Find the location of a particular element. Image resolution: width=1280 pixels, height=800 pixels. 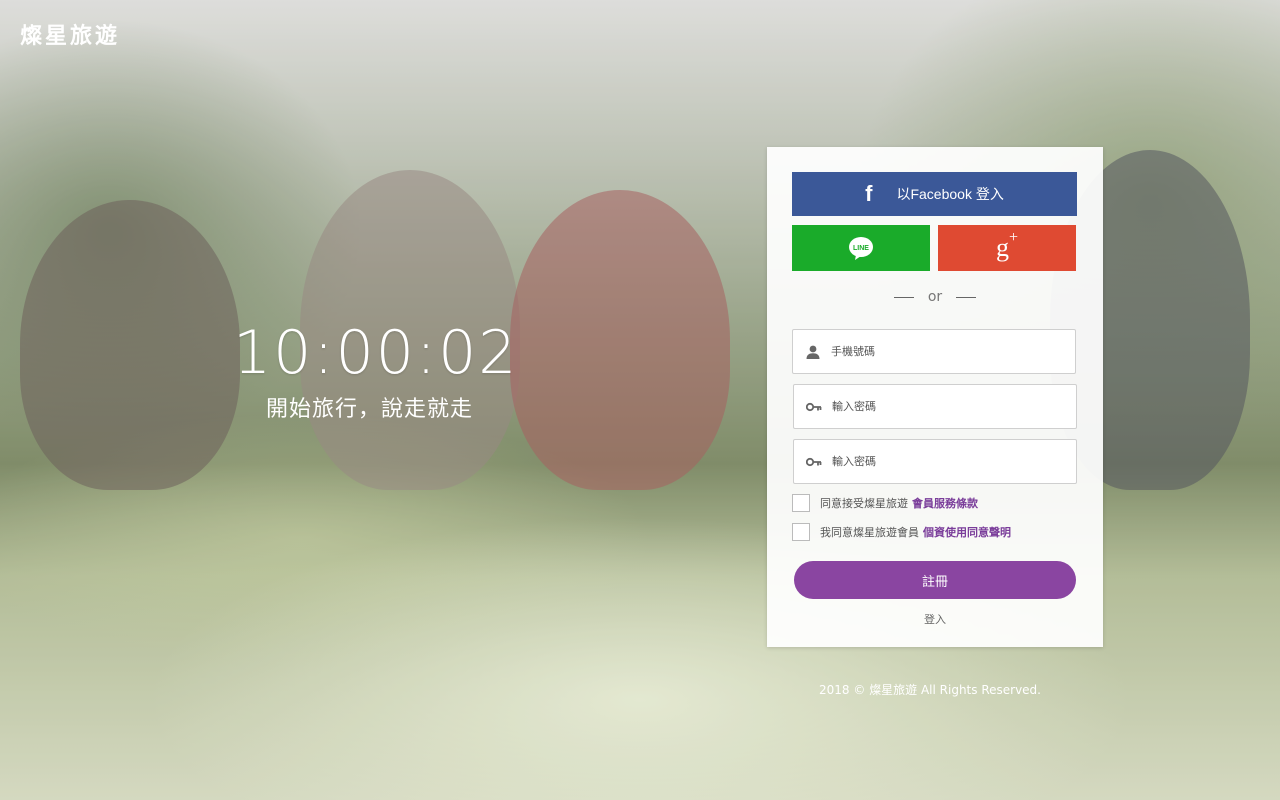

phone-input is located at coordinates (946, 351).